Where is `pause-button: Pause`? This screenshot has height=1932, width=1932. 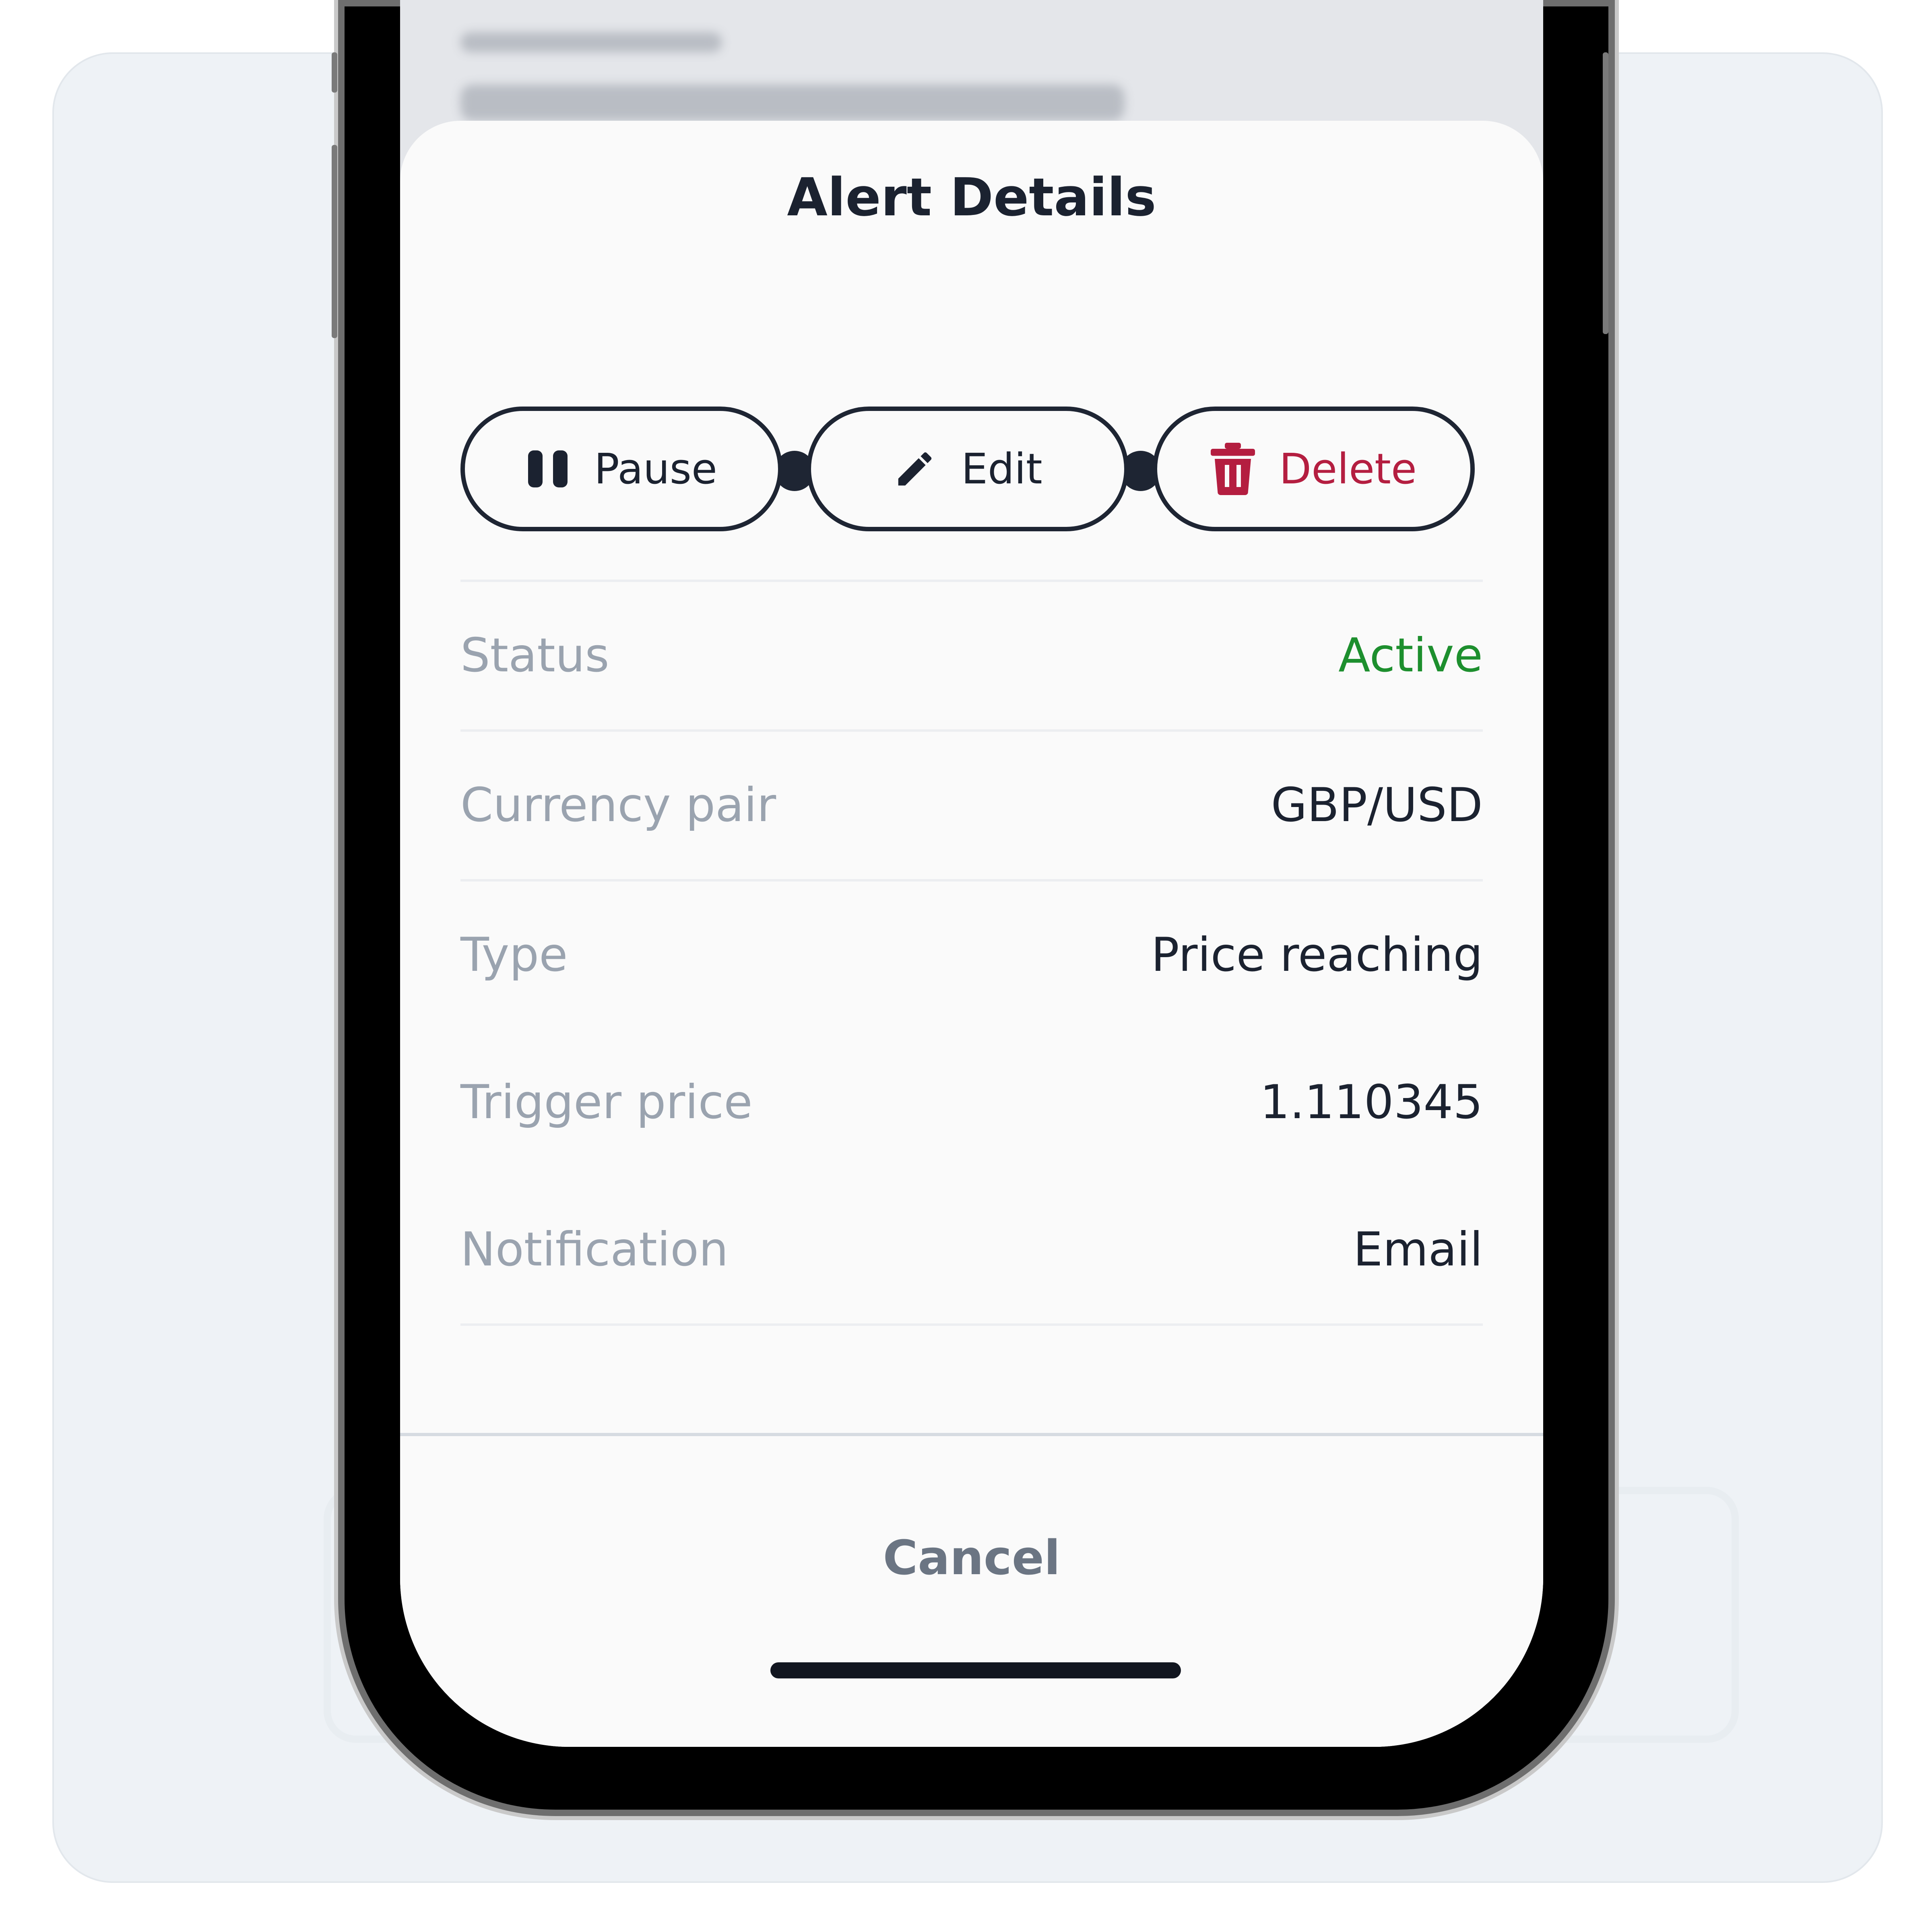
pause-button: Pause is located at coordinates (621, 469).